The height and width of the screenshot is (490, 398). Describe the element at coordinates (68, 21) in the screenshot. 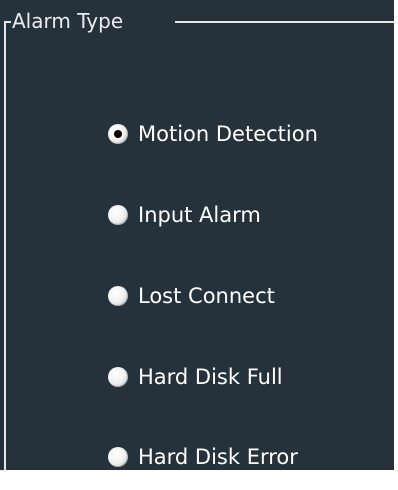

I see `groupbox-title: Alarm Type` at that location.